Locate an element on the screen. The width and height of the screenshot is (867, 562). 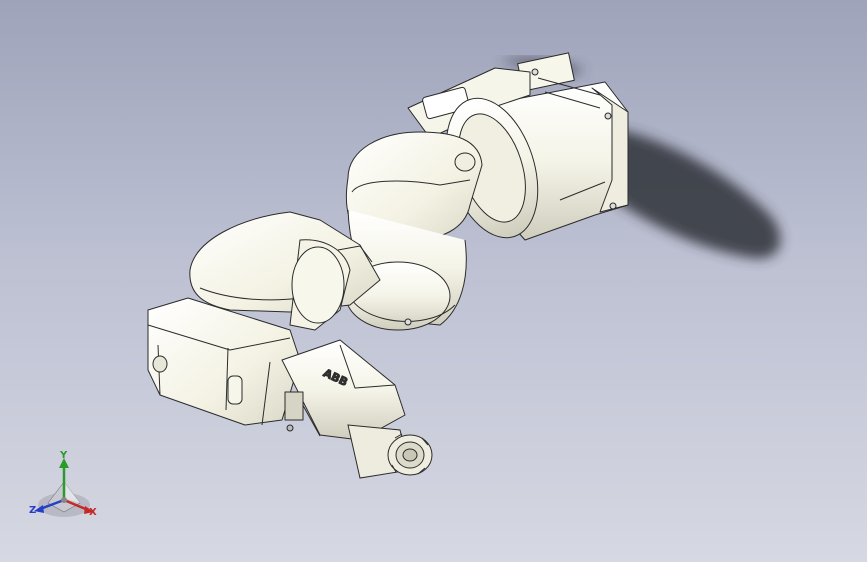
axis-triad: Y X Z is located at coordinates (67, 488).